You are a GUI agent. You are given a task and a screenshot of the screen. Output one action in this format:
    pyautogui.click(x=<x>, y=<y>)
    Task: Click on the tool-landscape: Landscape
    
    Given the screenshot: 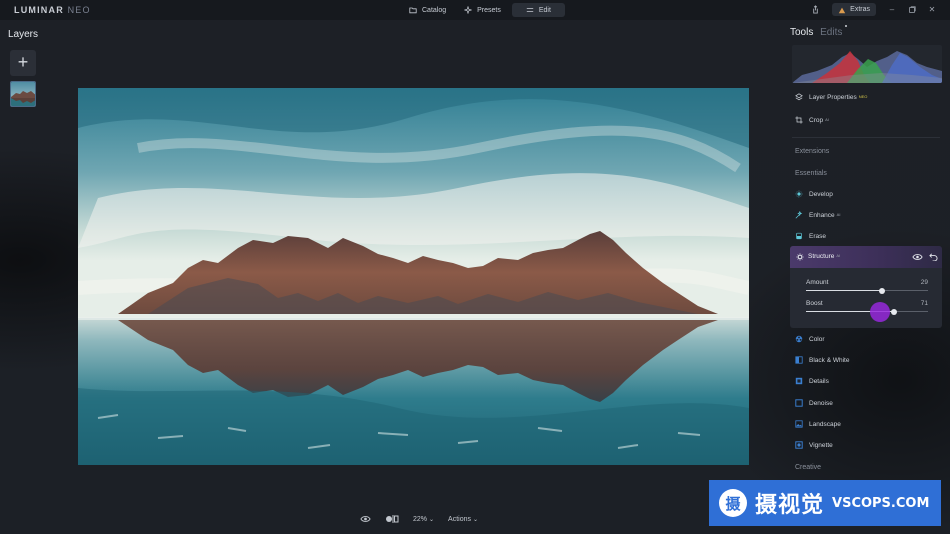 What is the action you would take?
    pyautogui.click(x=818, y=424)
    